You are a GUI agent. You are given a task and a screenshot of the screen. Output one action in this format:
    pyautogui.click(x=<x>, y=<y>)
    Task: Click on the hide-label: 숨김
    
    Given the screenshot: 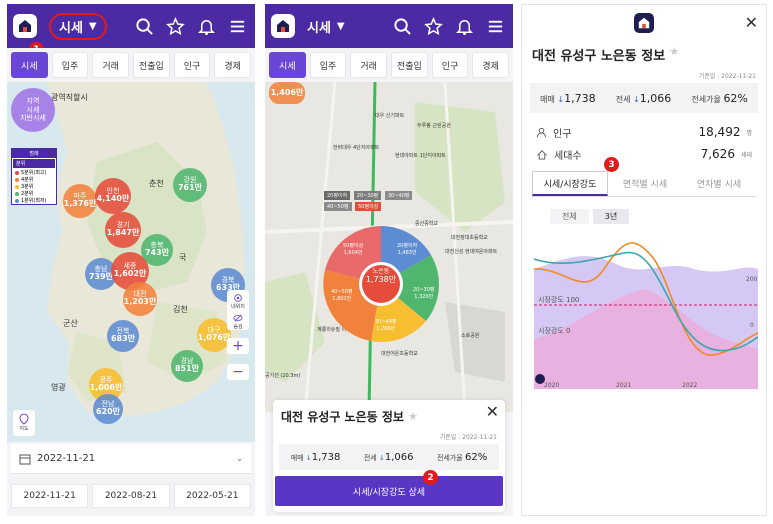 What is the action you would take?
    pyautogui.click(x=238, y=327)
    